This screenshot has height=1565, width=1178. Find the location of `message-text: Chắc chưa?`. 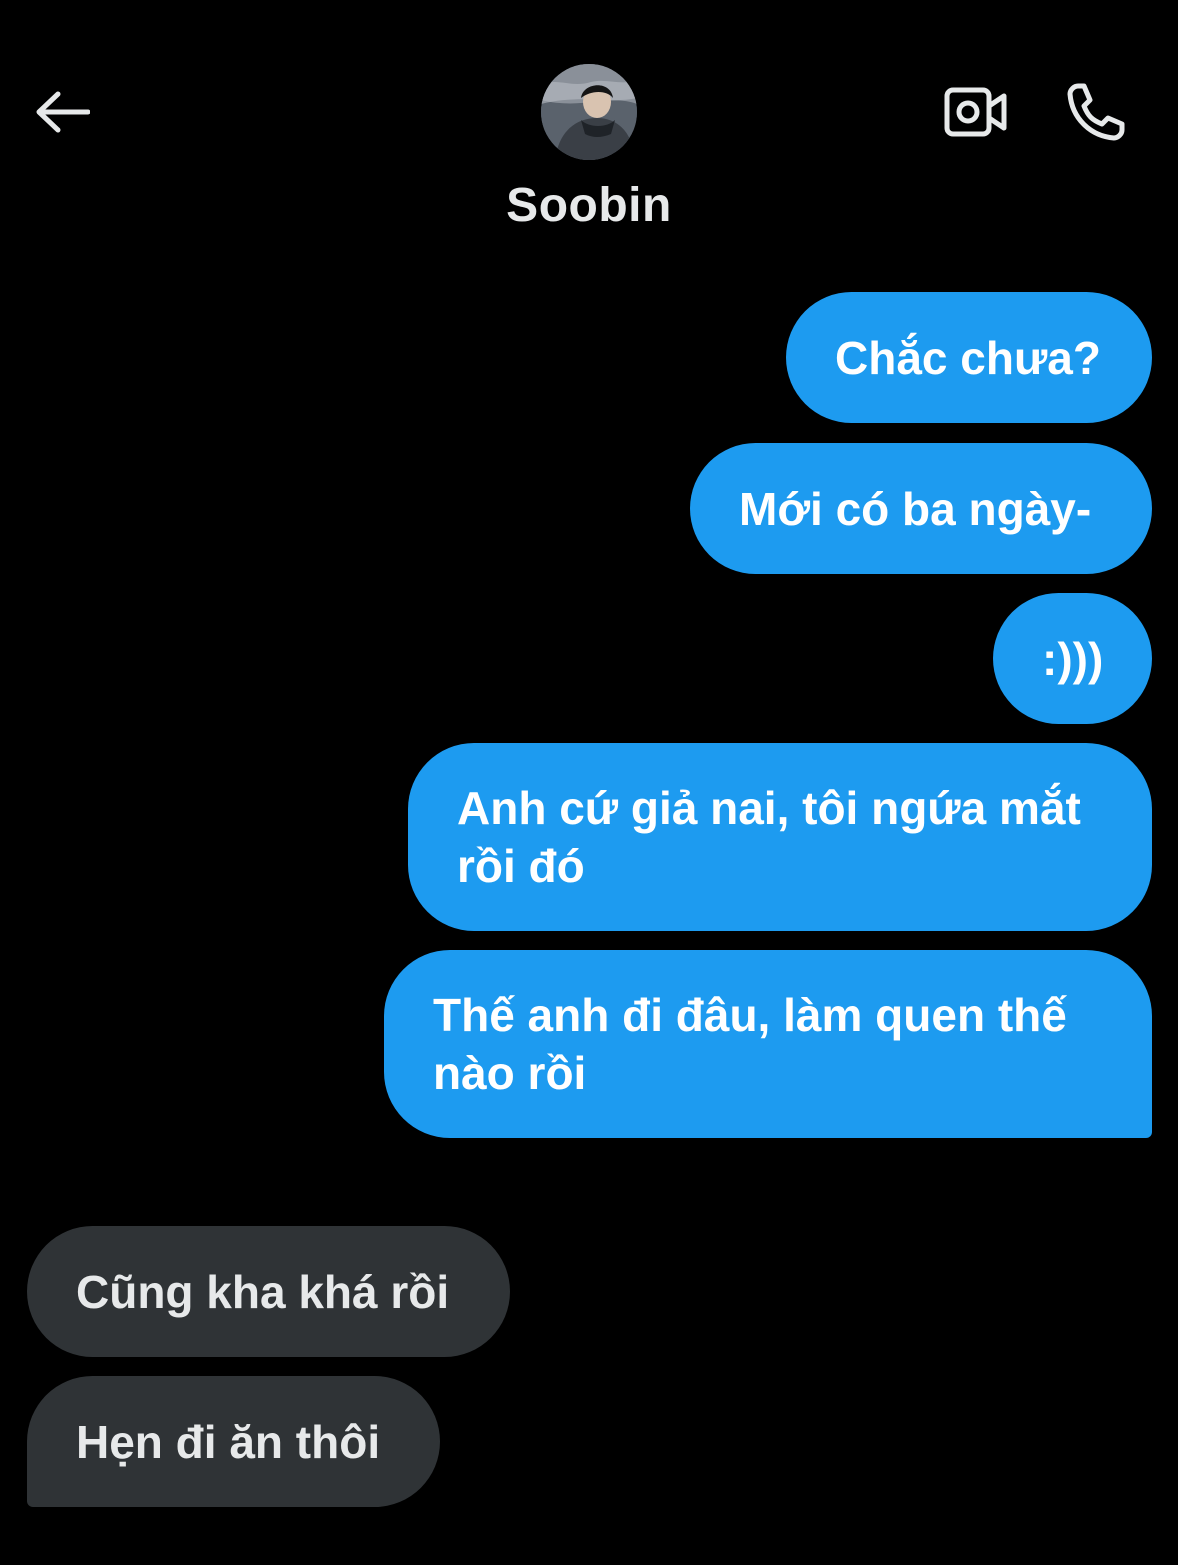

message-text: Chắc chưa? is located at coordinates (968, 357).